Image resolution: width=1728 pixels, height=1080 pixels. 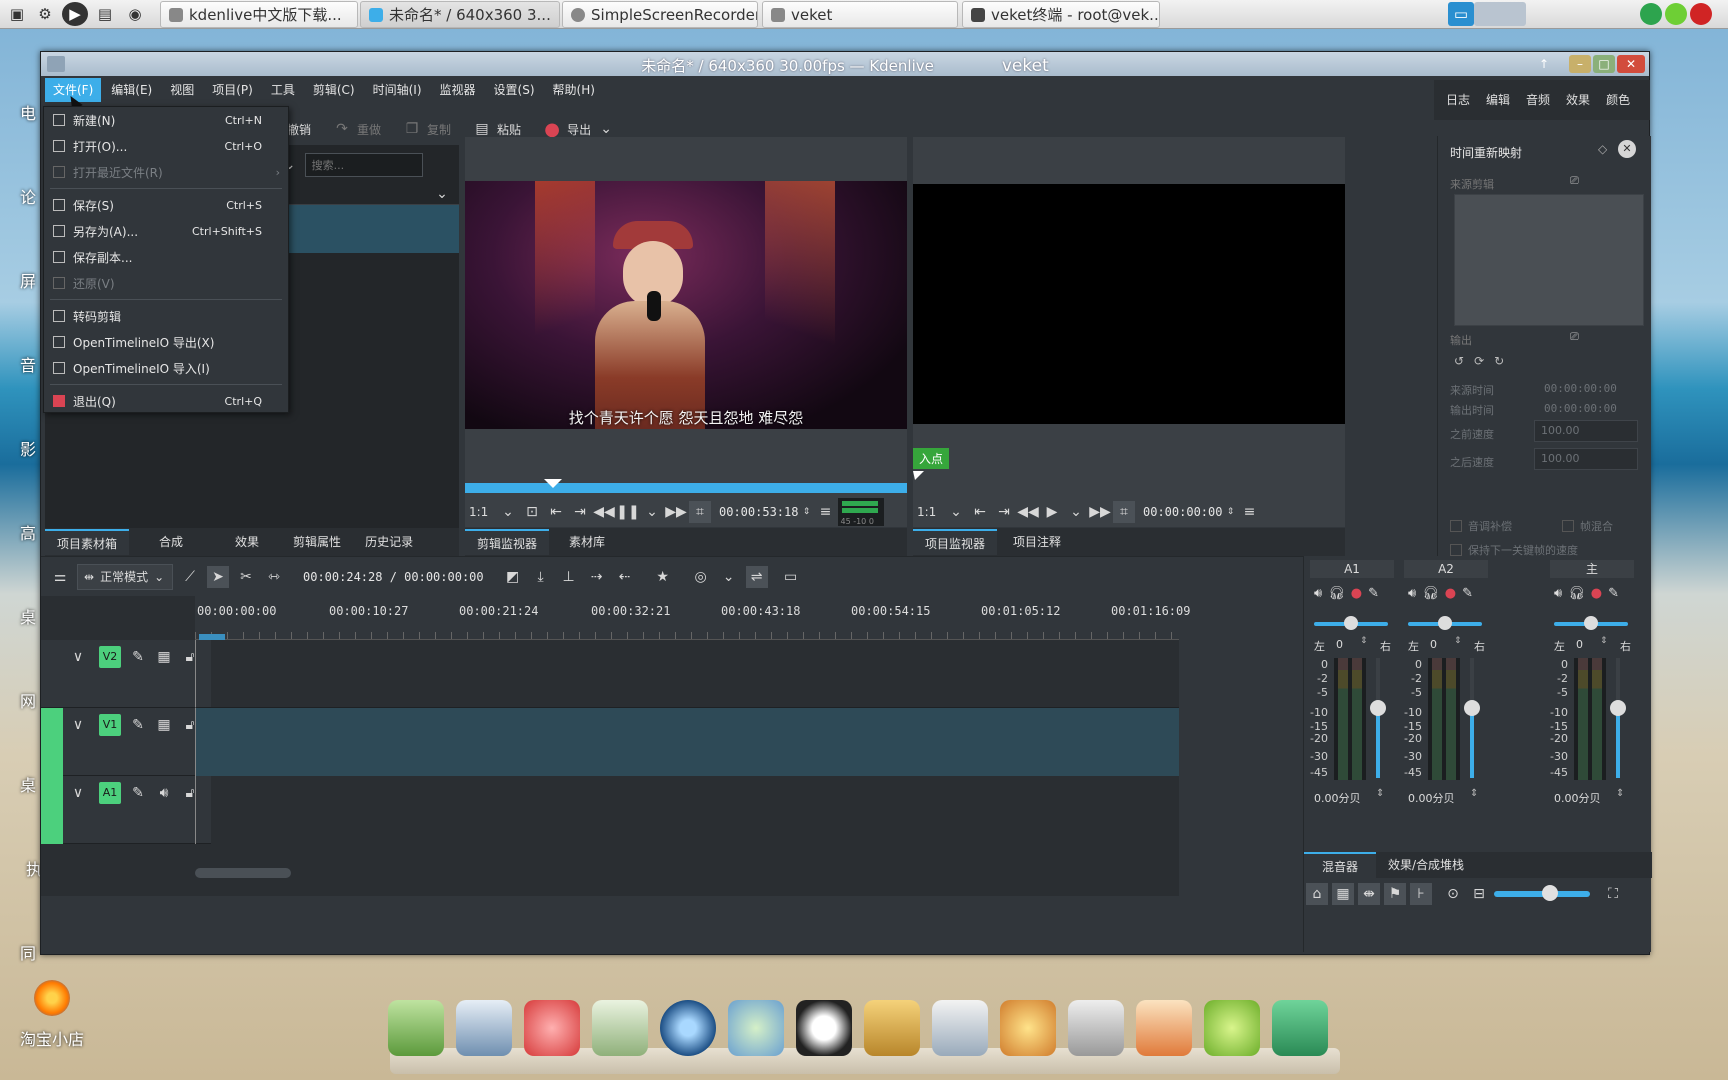 I want to click on pitch-checkbox: 音调补偿, so click(x=1481, y=526).